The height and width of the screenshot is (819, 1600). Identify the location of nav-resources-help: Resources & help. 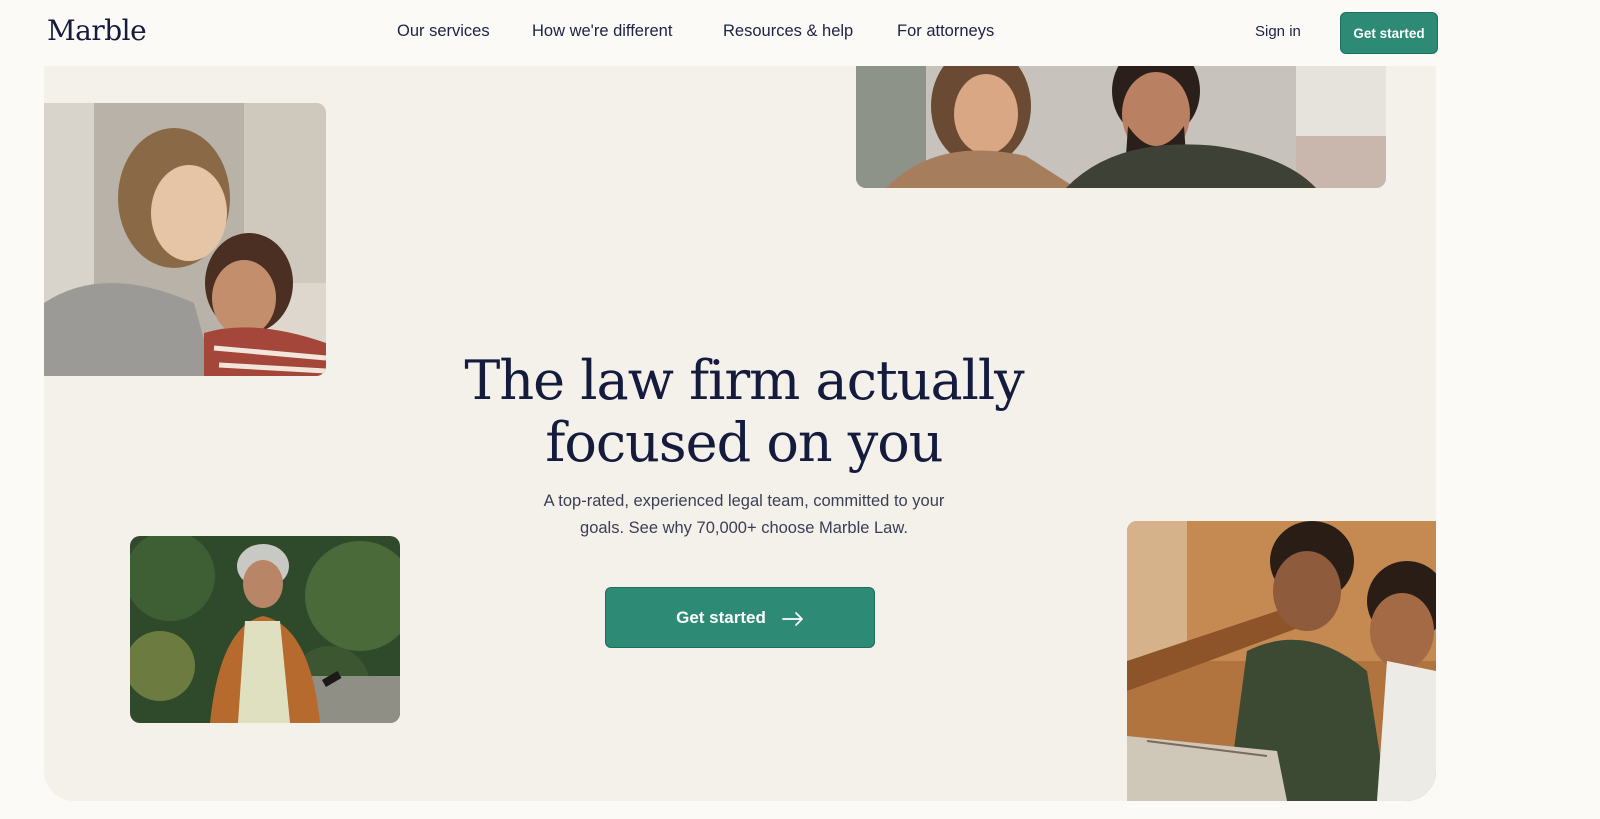
(788, 31).